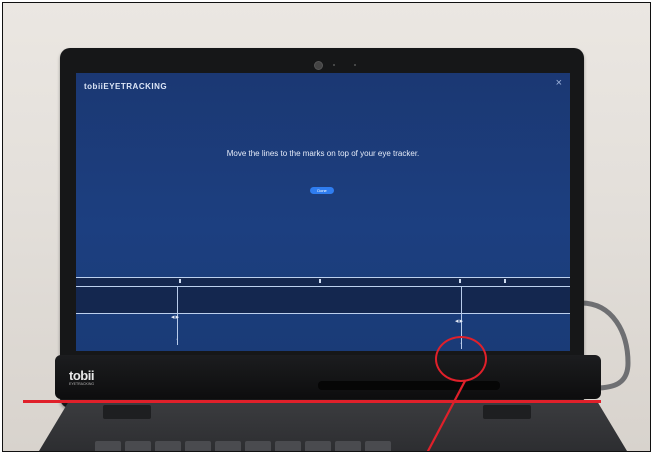  I want to click on annotation-pointer, so click(446, 415).